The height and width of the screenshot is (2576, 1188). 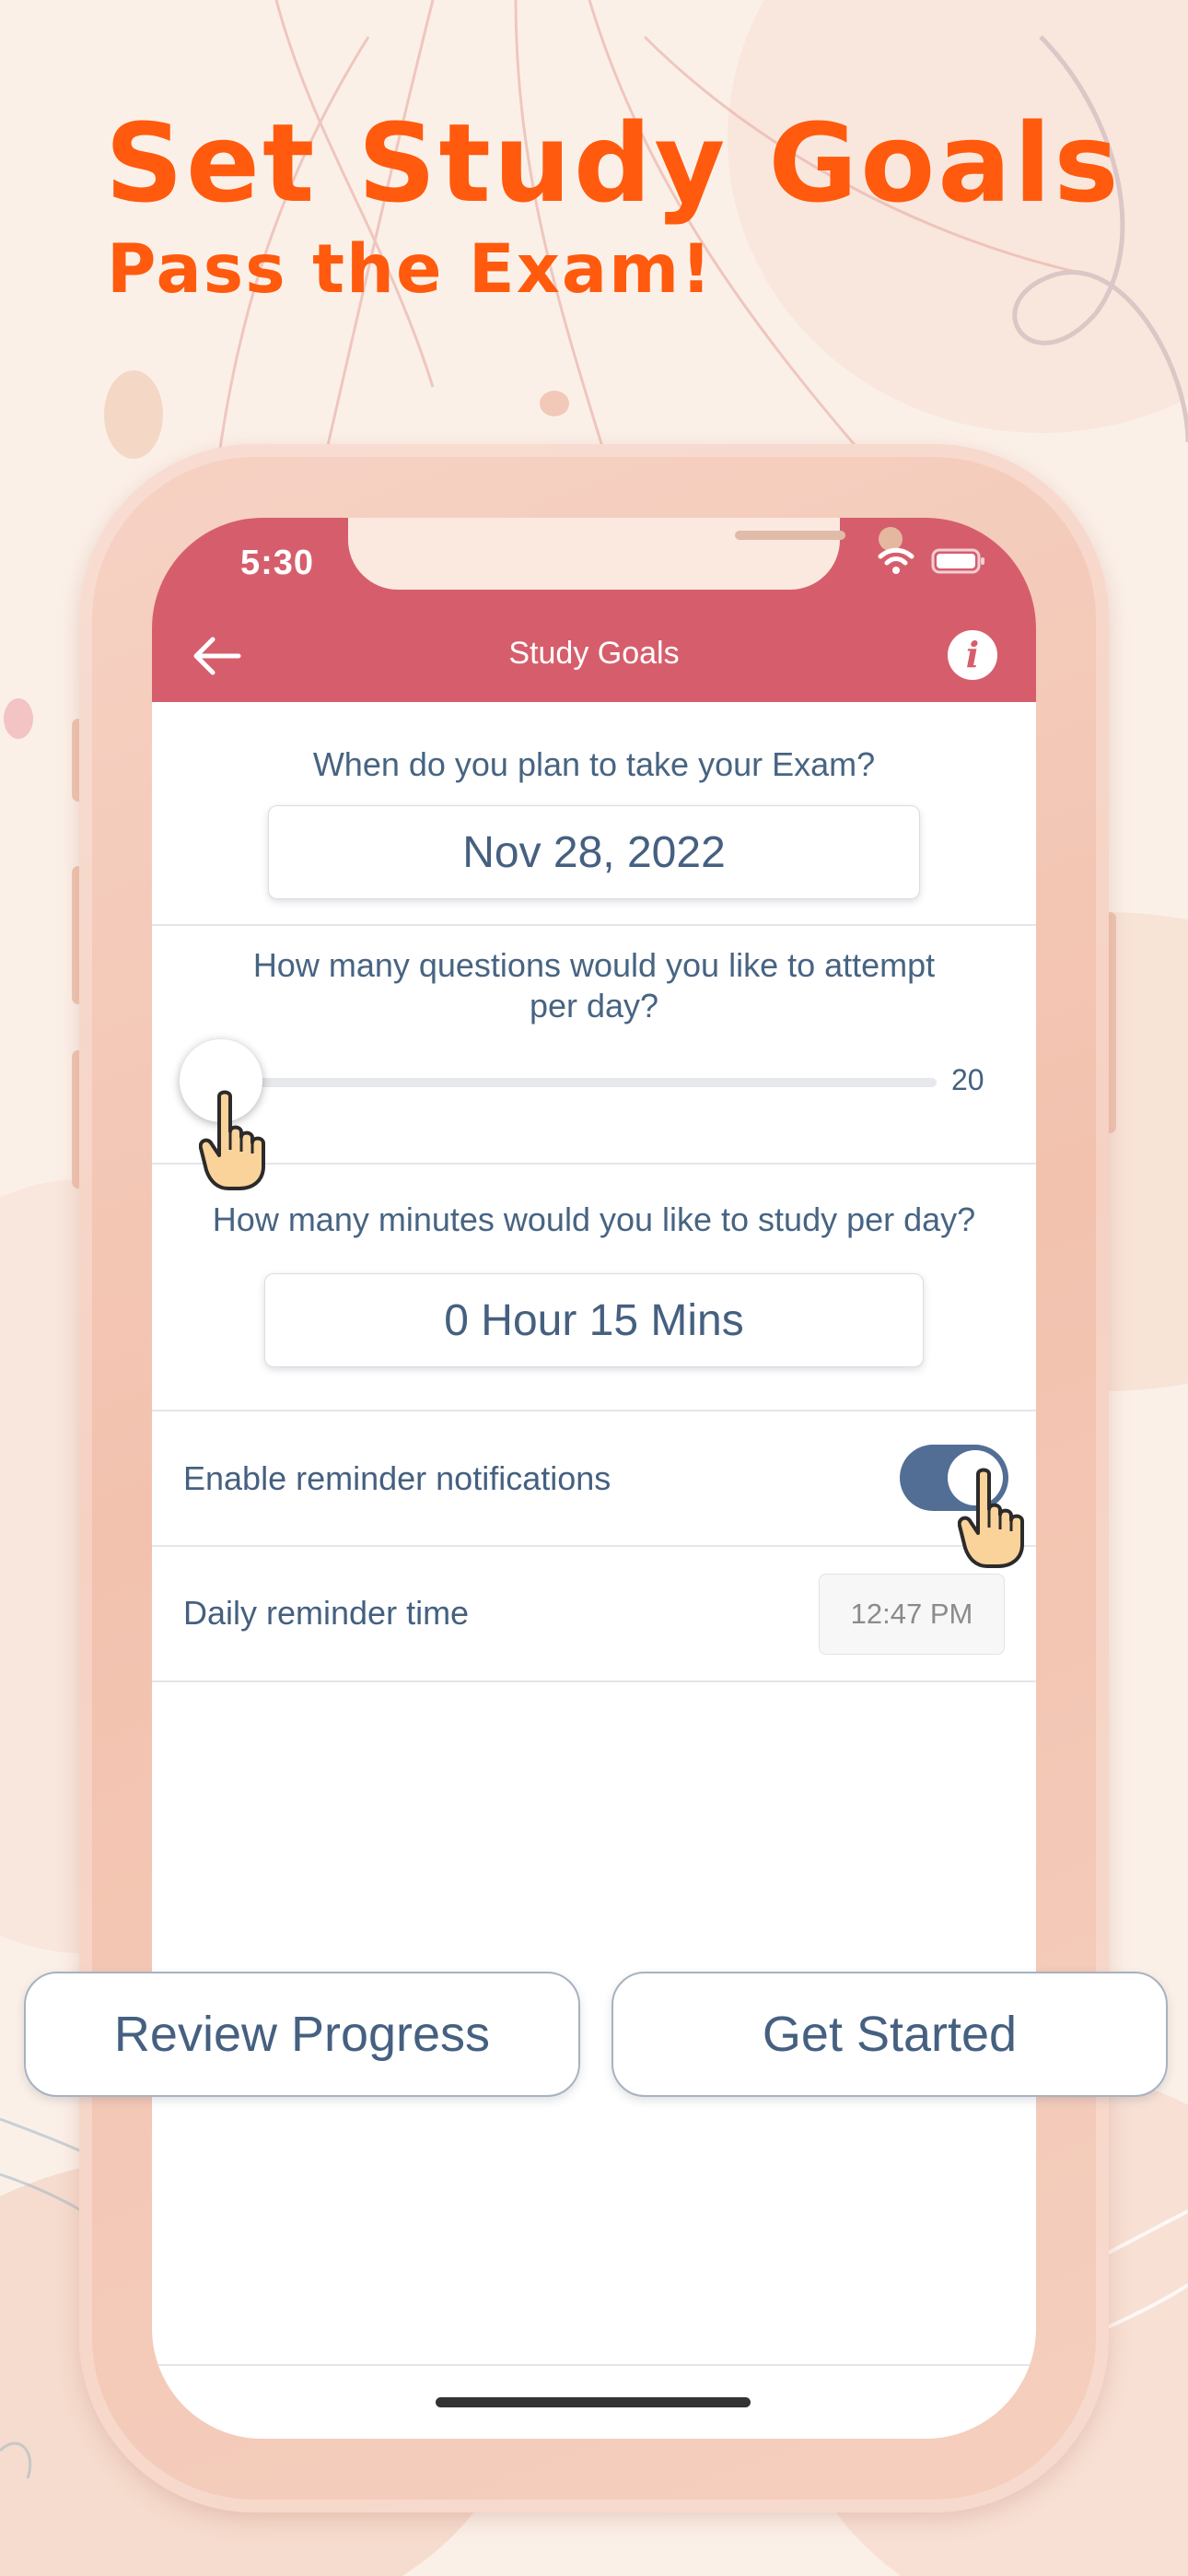 I want to click on status-icons, so click(x=932, y=561).